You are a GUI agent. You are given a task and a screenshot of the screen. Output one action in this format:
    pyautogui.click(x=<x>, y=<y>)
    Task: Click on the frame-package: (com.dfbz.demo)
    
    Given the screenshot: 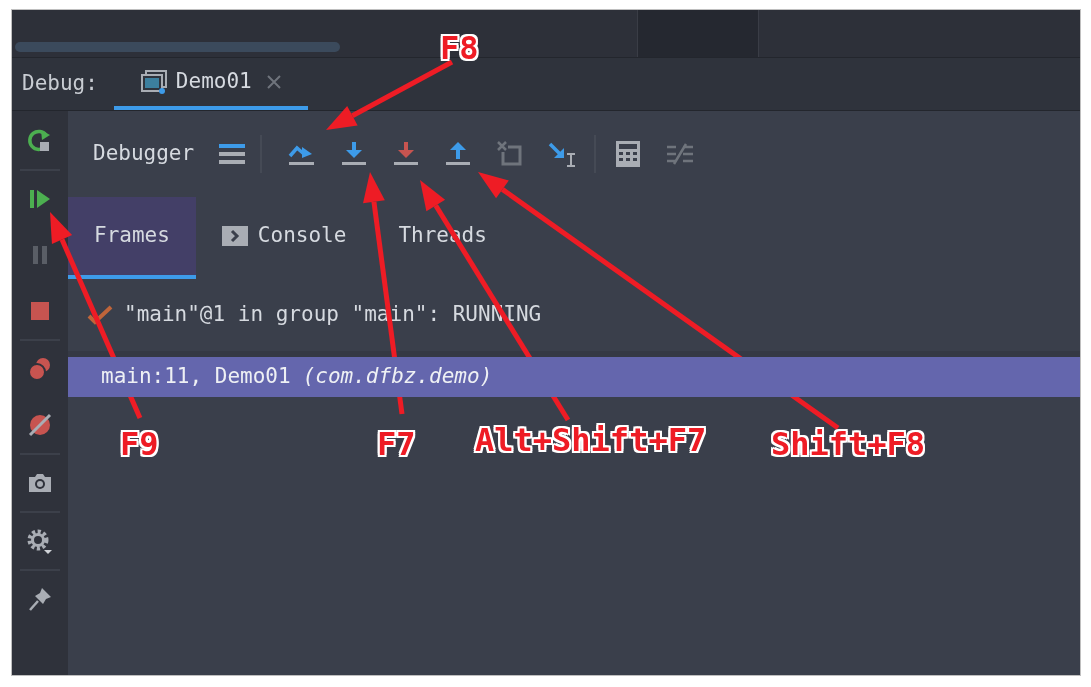 What is the action you would take?
    pyautogui.click(x=397, y=377)
    